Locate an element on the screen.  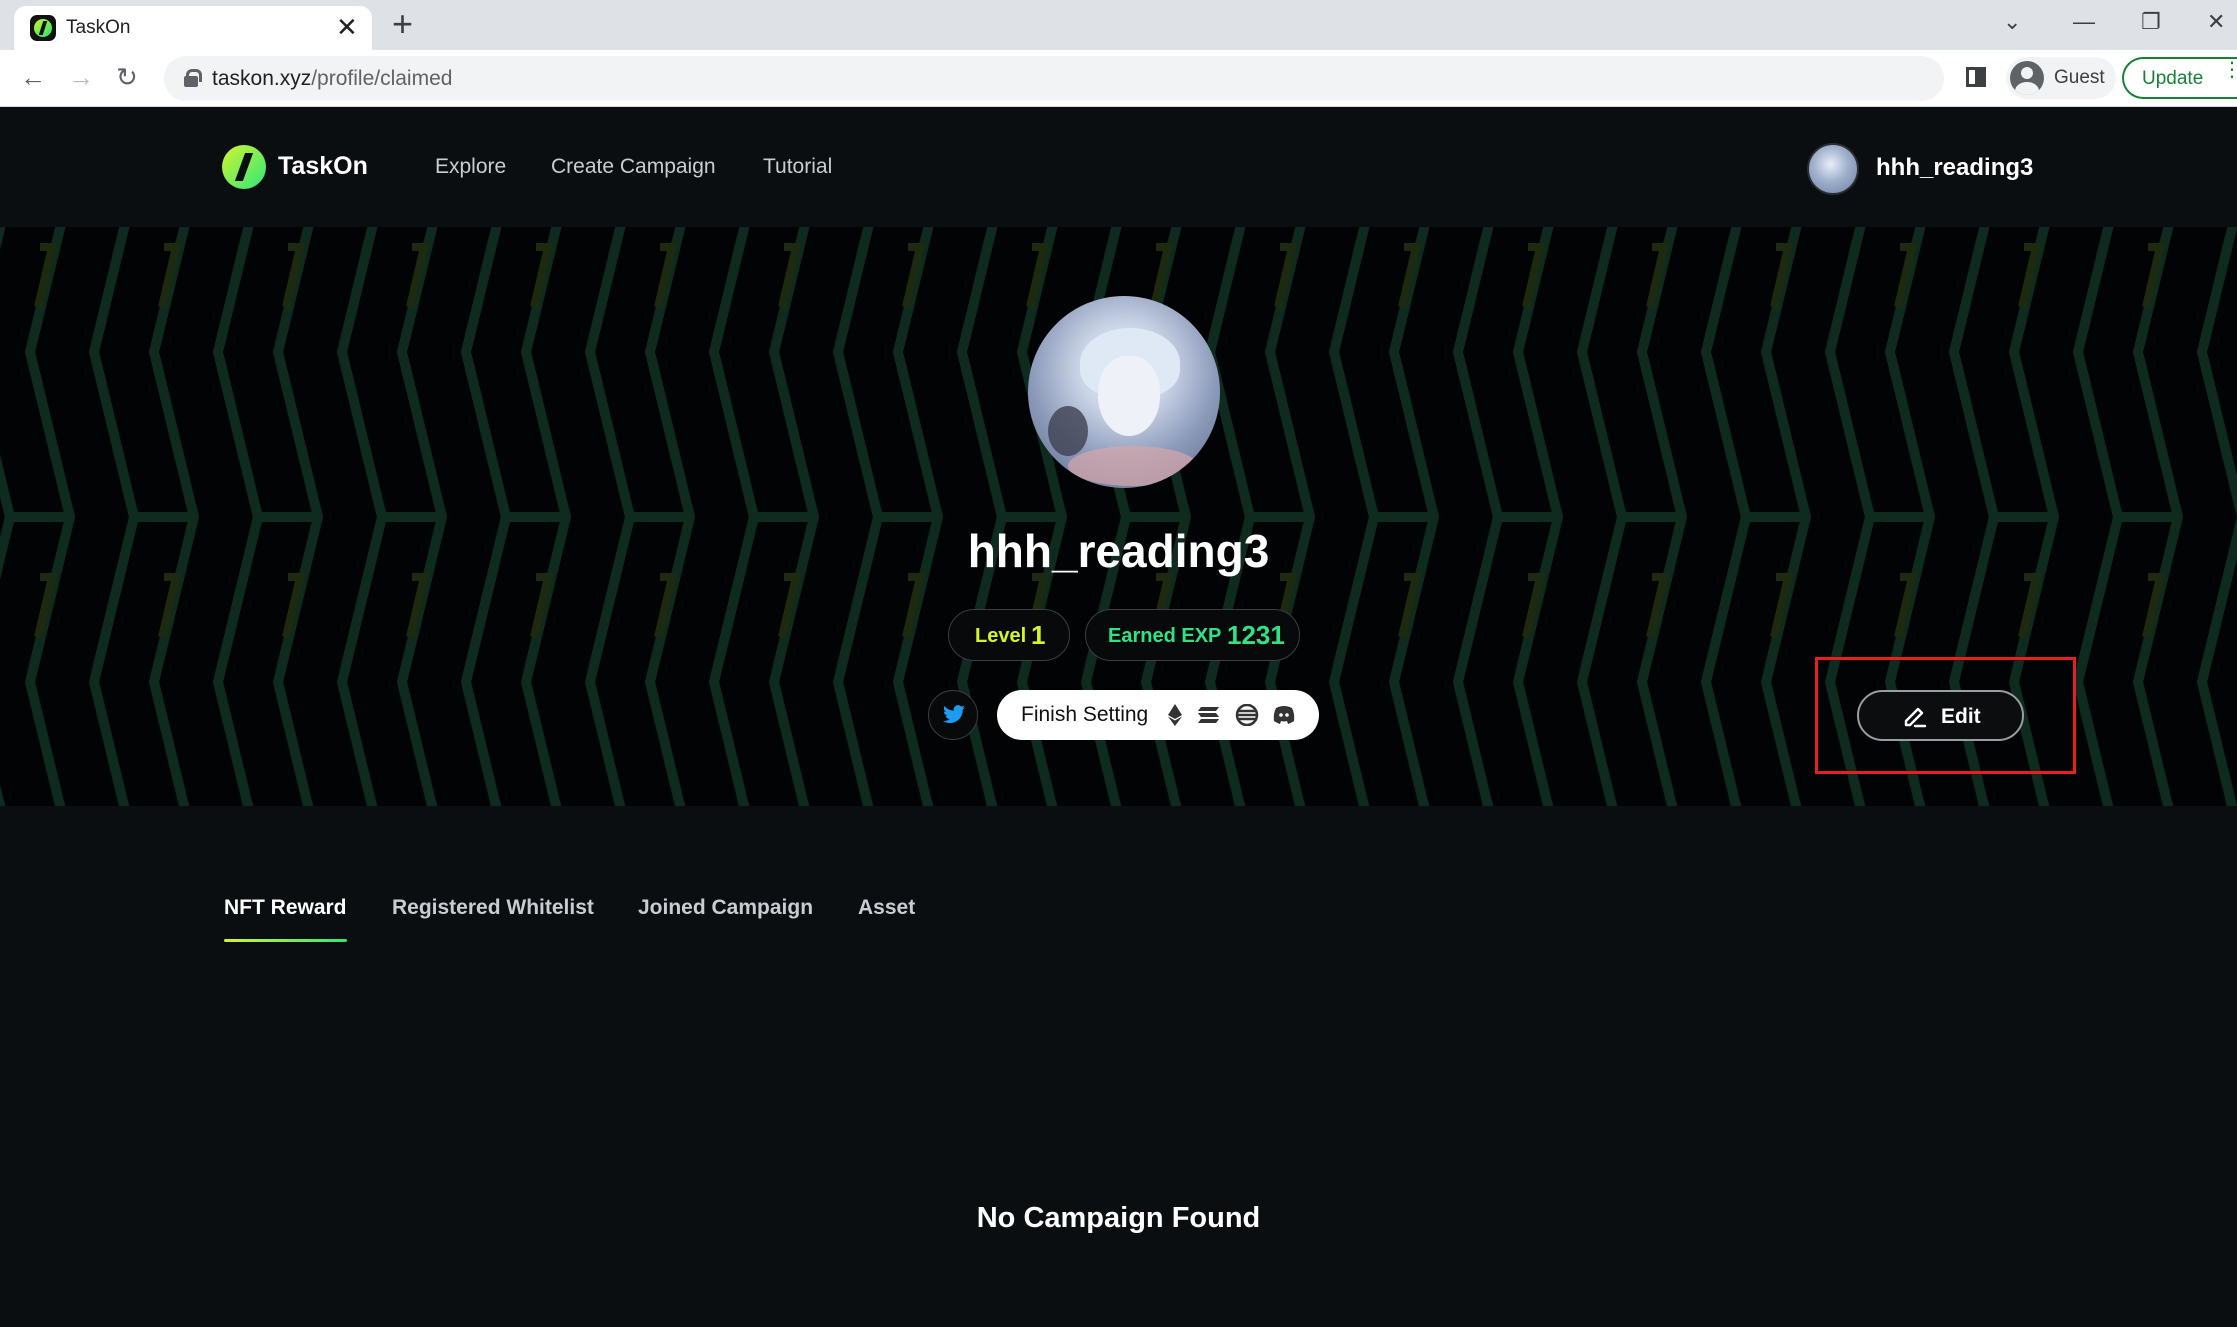
starknet-icon is located at coordinates (1247, 715).